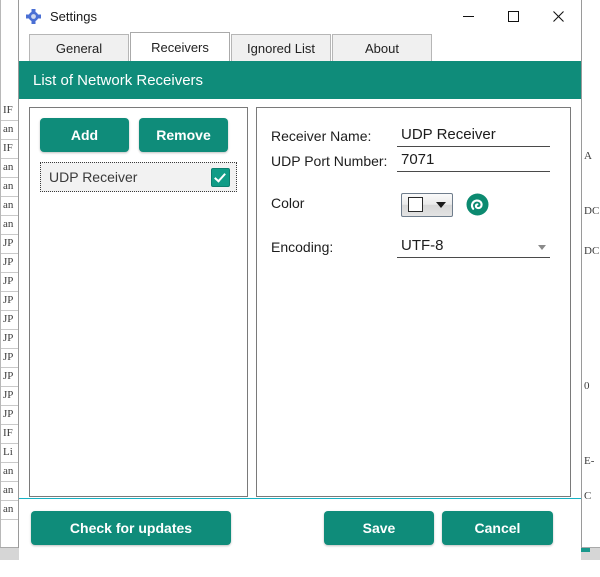 This screenshot has width=600, height=577. What do you see at coordinates (302, 247) in the screenshot?
I see `encoding-label: Encoding:` at bounding box center [302, 247].